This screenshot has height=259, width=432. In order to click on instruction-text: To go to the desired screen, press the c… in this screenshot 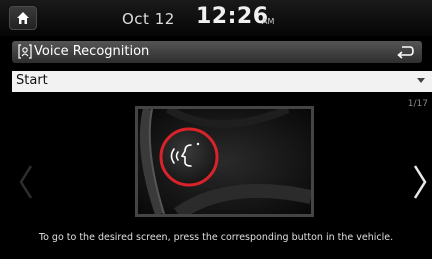, I will do `click(216, 237)`.